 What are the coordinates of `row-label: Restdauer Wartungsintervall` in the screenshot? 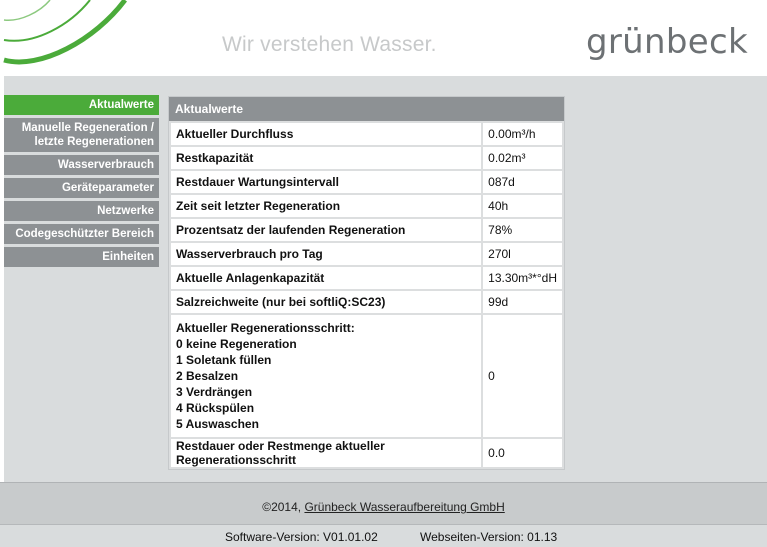 It's located at (326, 182).